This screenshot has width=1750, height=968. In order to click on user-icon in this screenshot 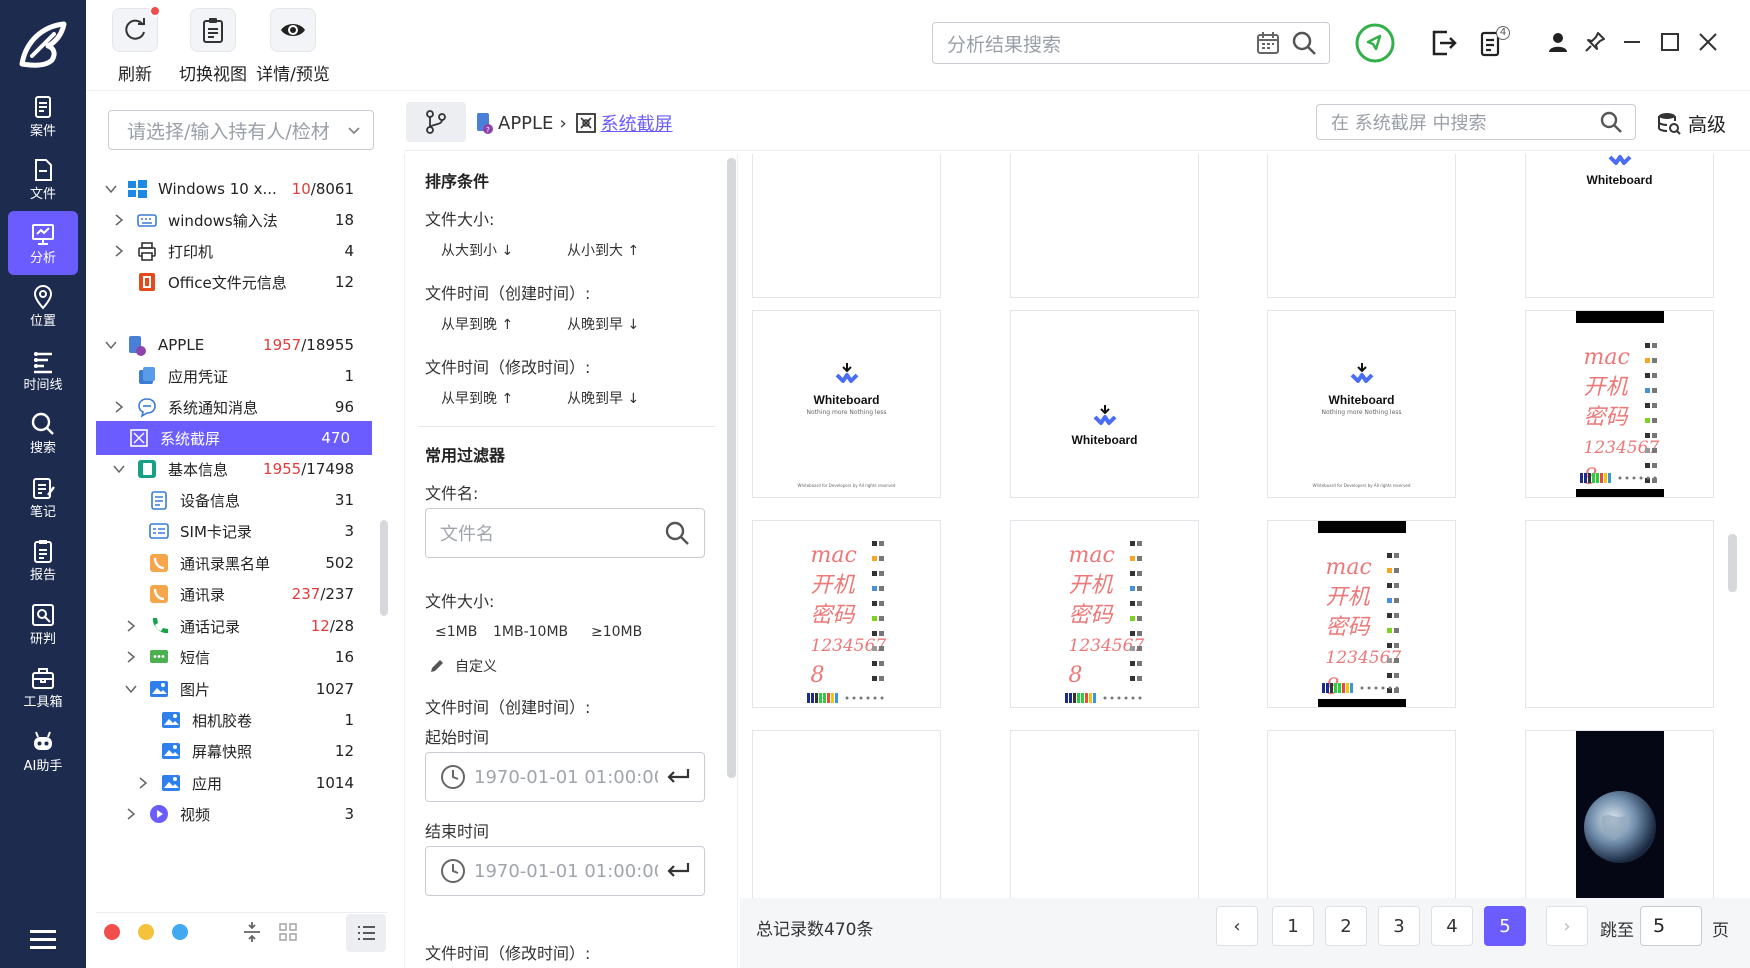, I will do `click(1558, 42)`.